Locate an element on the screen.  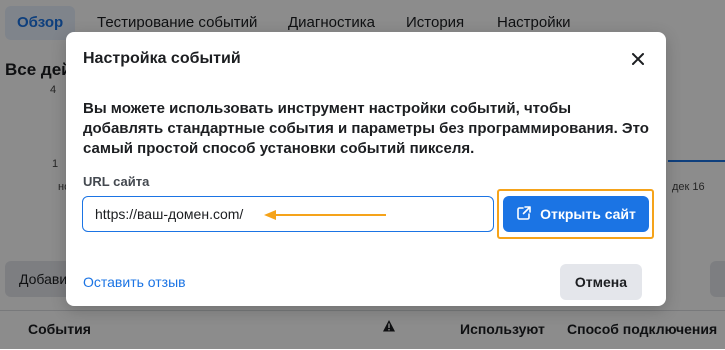
close-icon is located at coordinates (638, 64).